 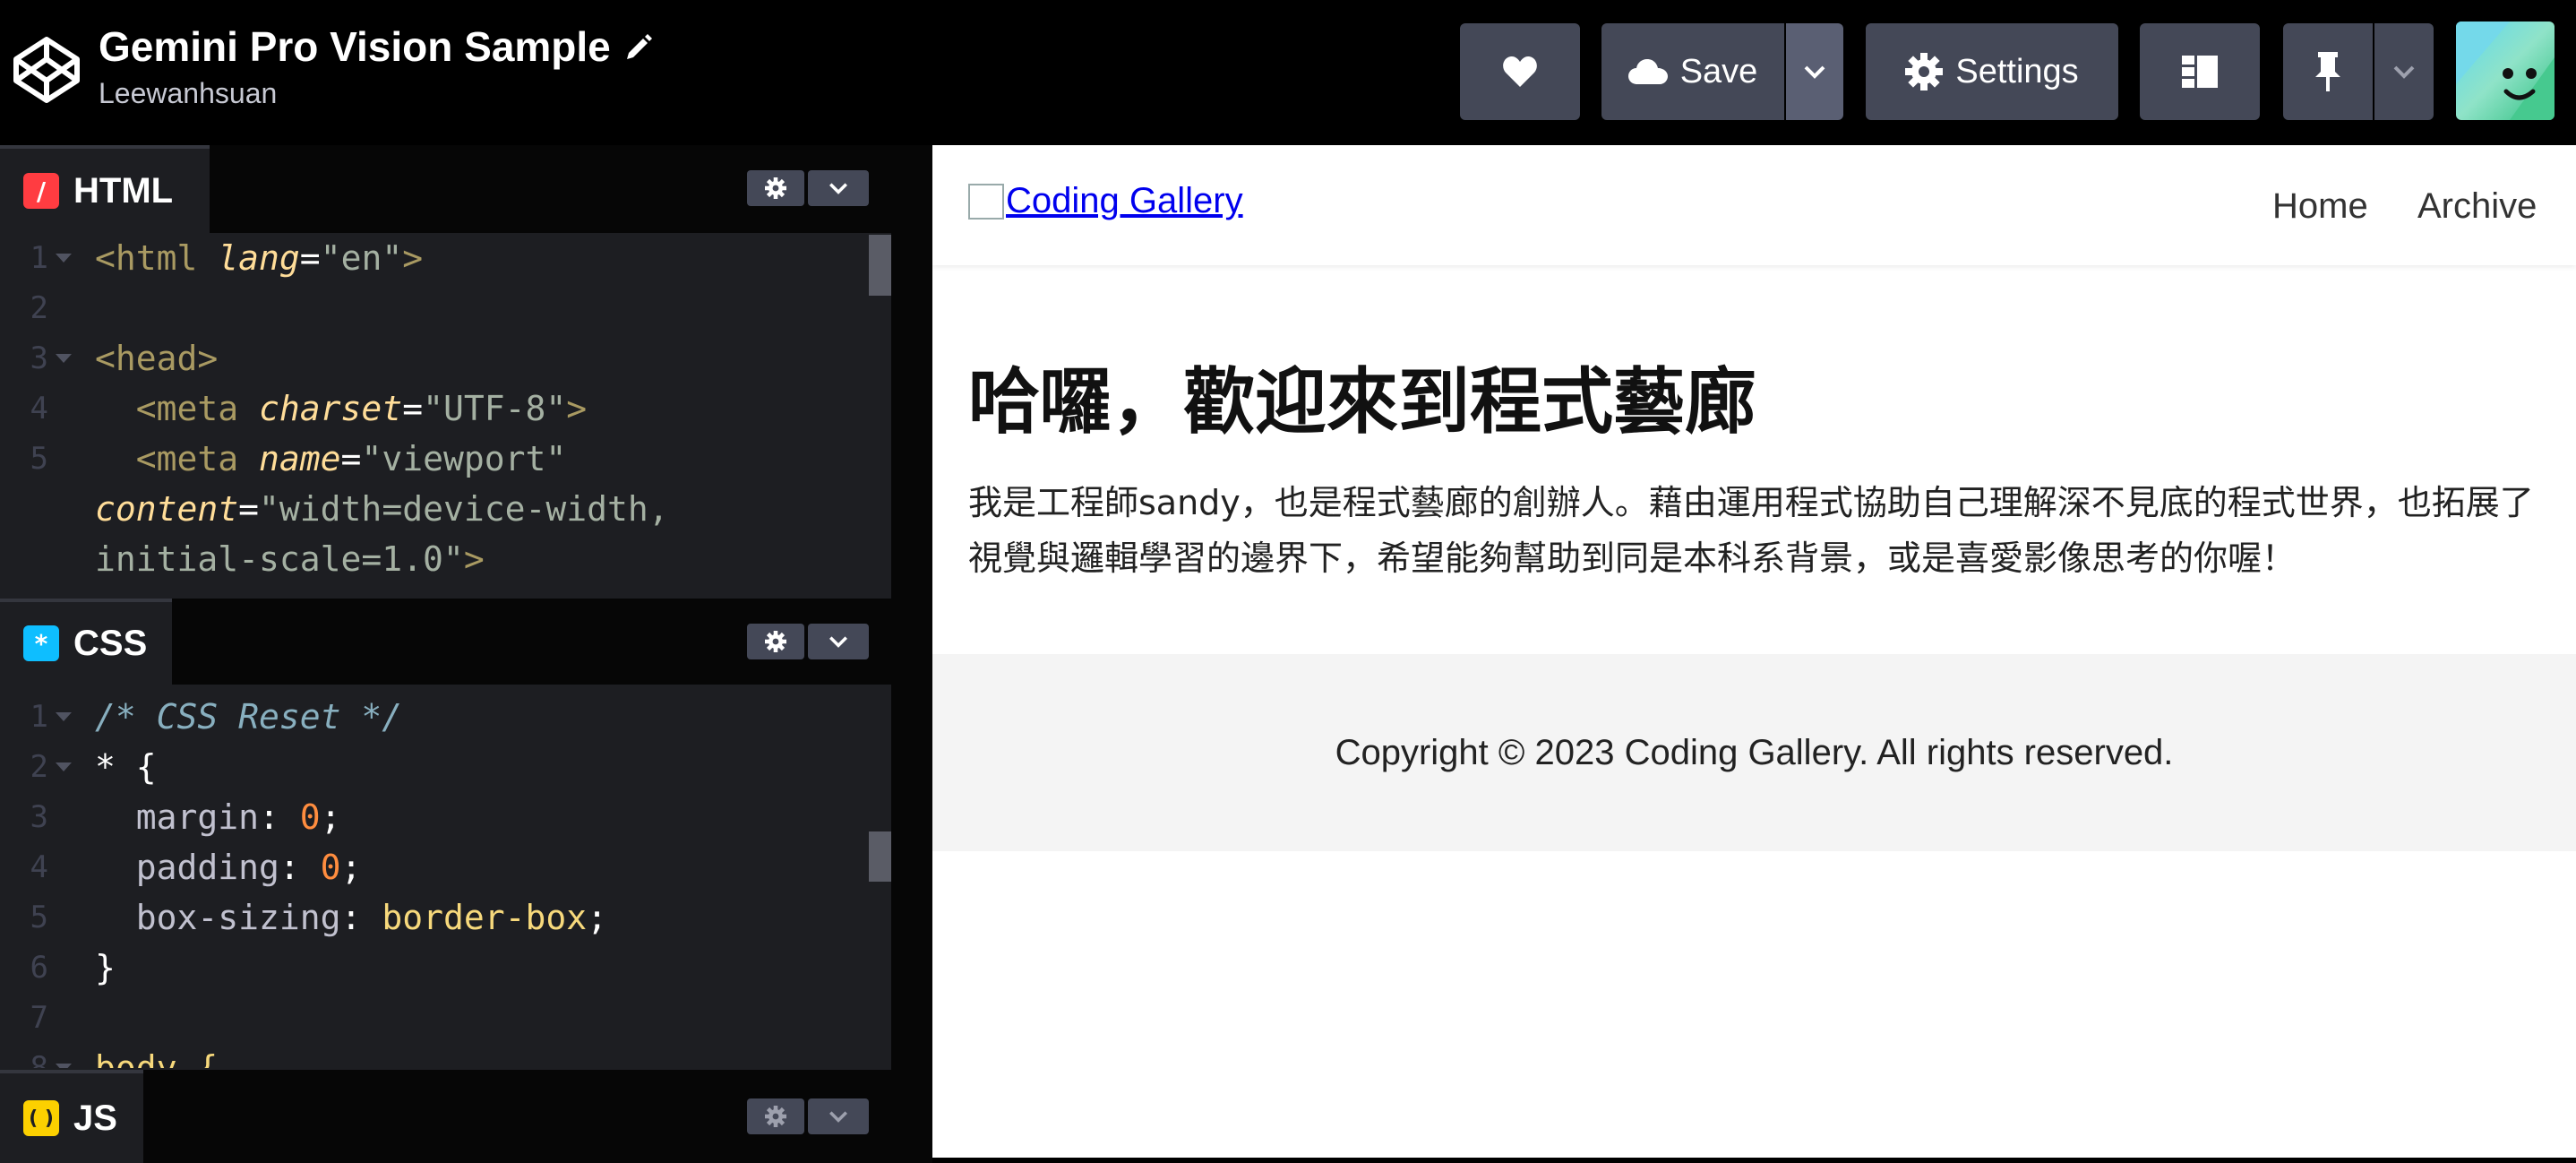 I want to click on code-line: box-sizing: border-box;, so click(x=351, y=917).